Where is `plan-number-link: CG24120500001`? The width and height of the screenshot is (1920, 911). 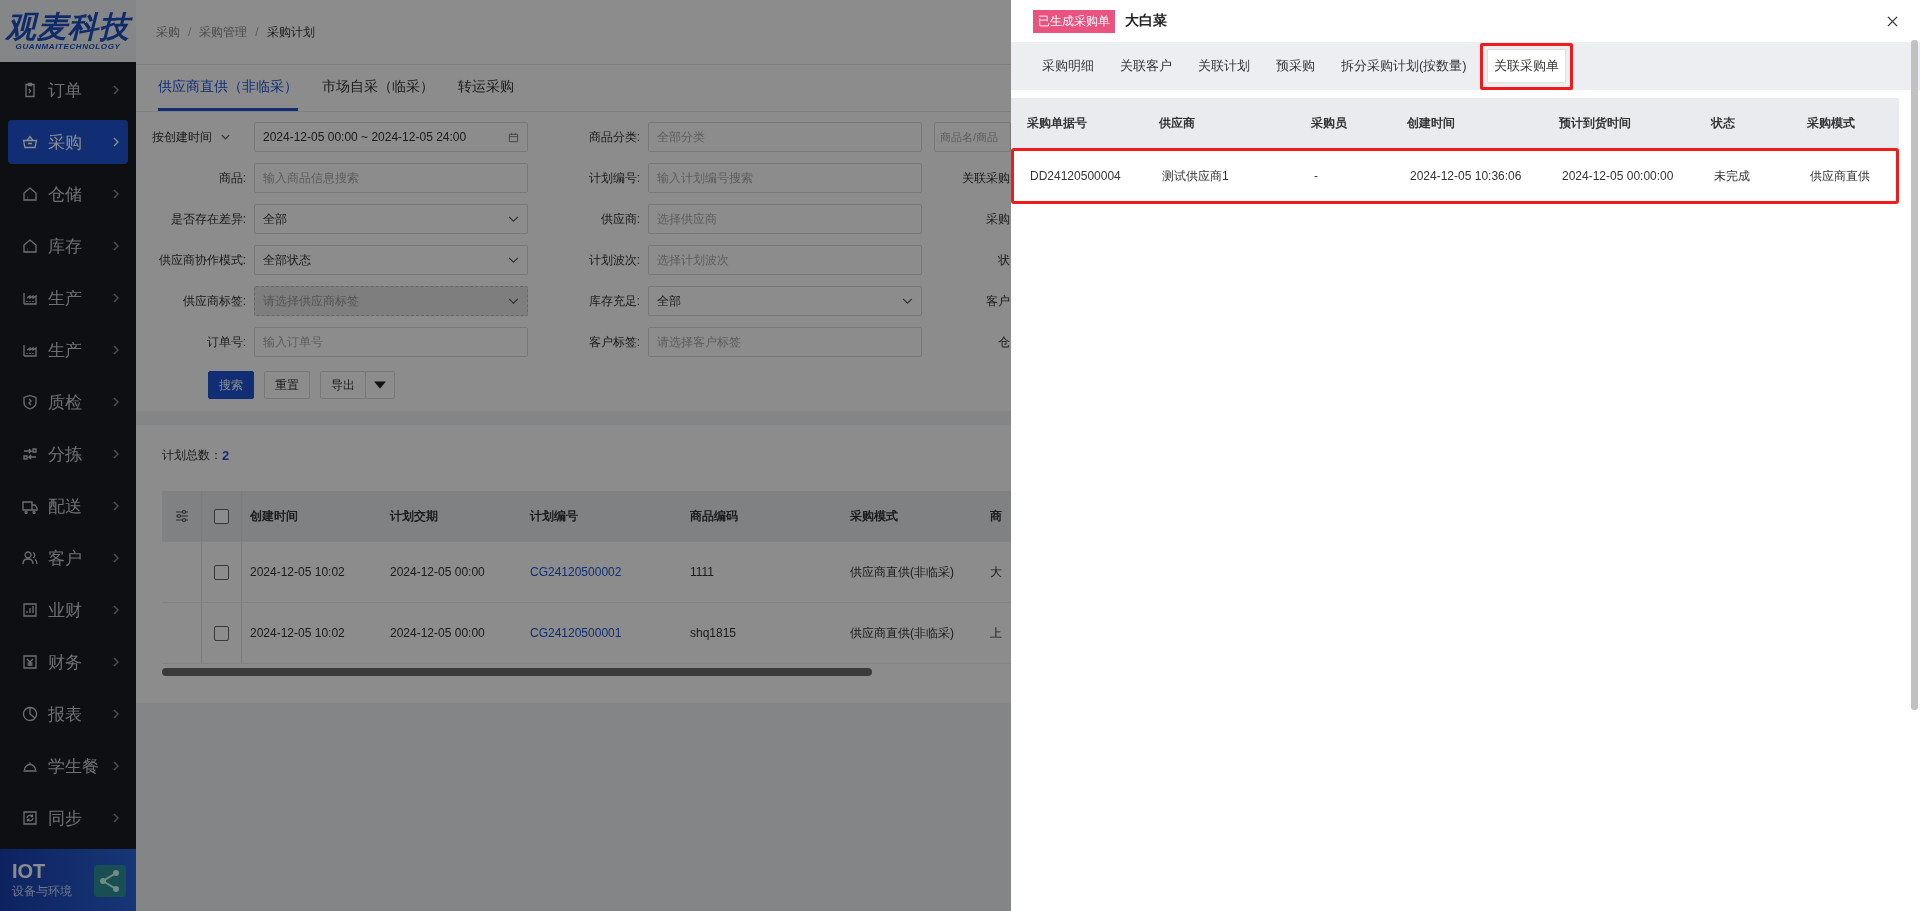 plan-number-link: CG24120500001 is located at coordinates (576, 633).